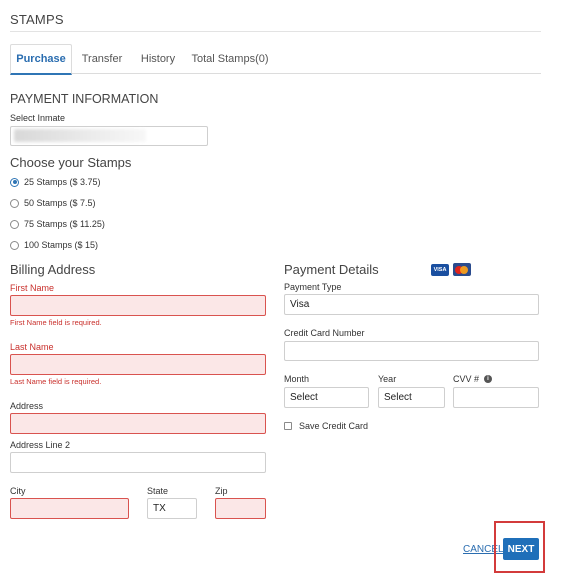 The width and height of the screenshot is (563, 578). Describe the element at coordinates (324, 333) in the screenshot. I see `credit-card-number-label: Credit Card Number` at that location.